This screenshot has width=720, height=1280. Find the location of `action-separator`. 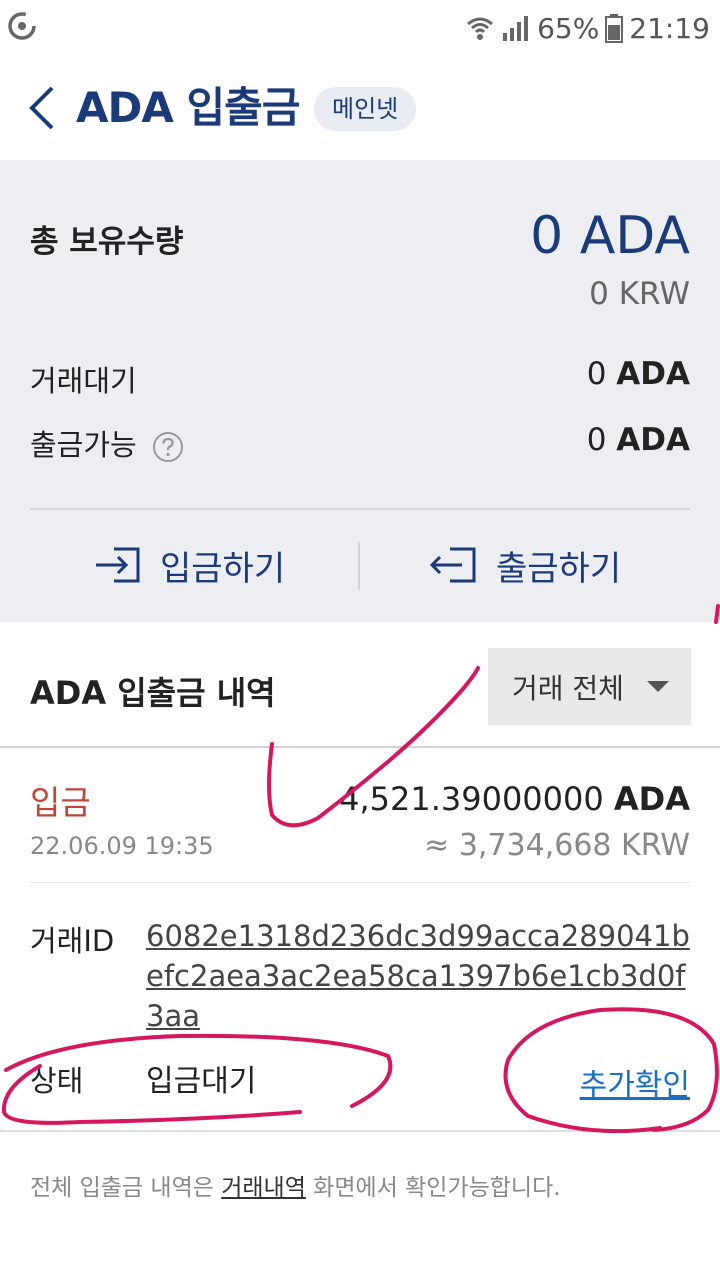

action-separator is located at coordinates (359, 566).